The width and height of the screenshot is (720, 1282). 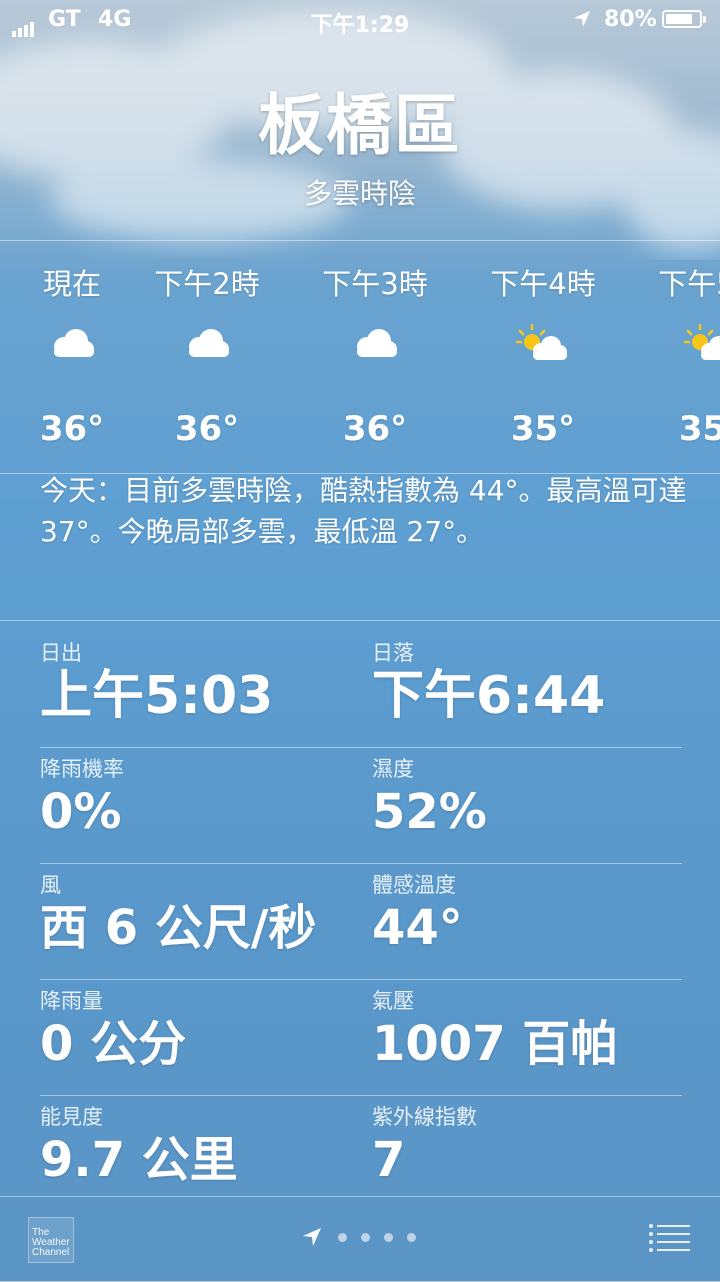 What do you see at coordinates (71, 1117) in the screenshot?
I see `visibility-label: 能見度` at bounding box center [71, 1117].